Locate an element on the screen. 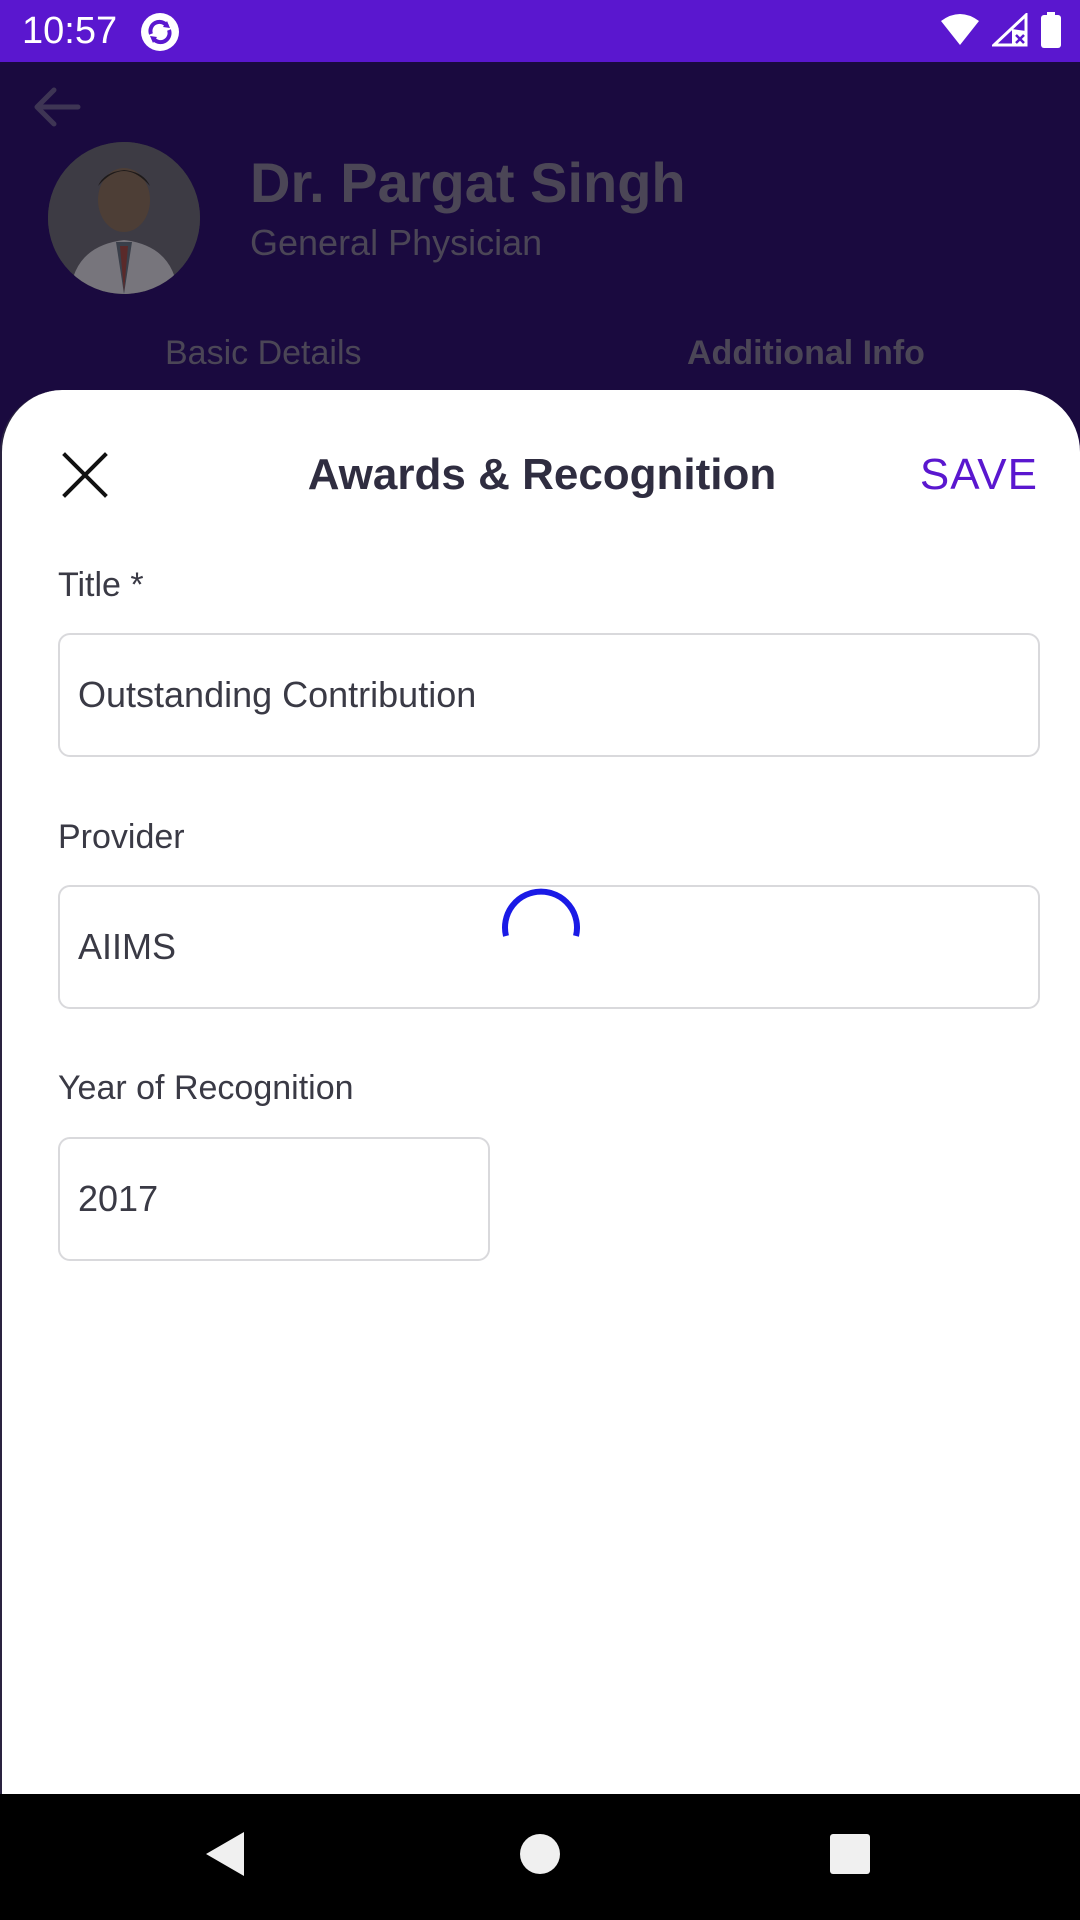  wifi-icon is located at coordinates (960, 32).